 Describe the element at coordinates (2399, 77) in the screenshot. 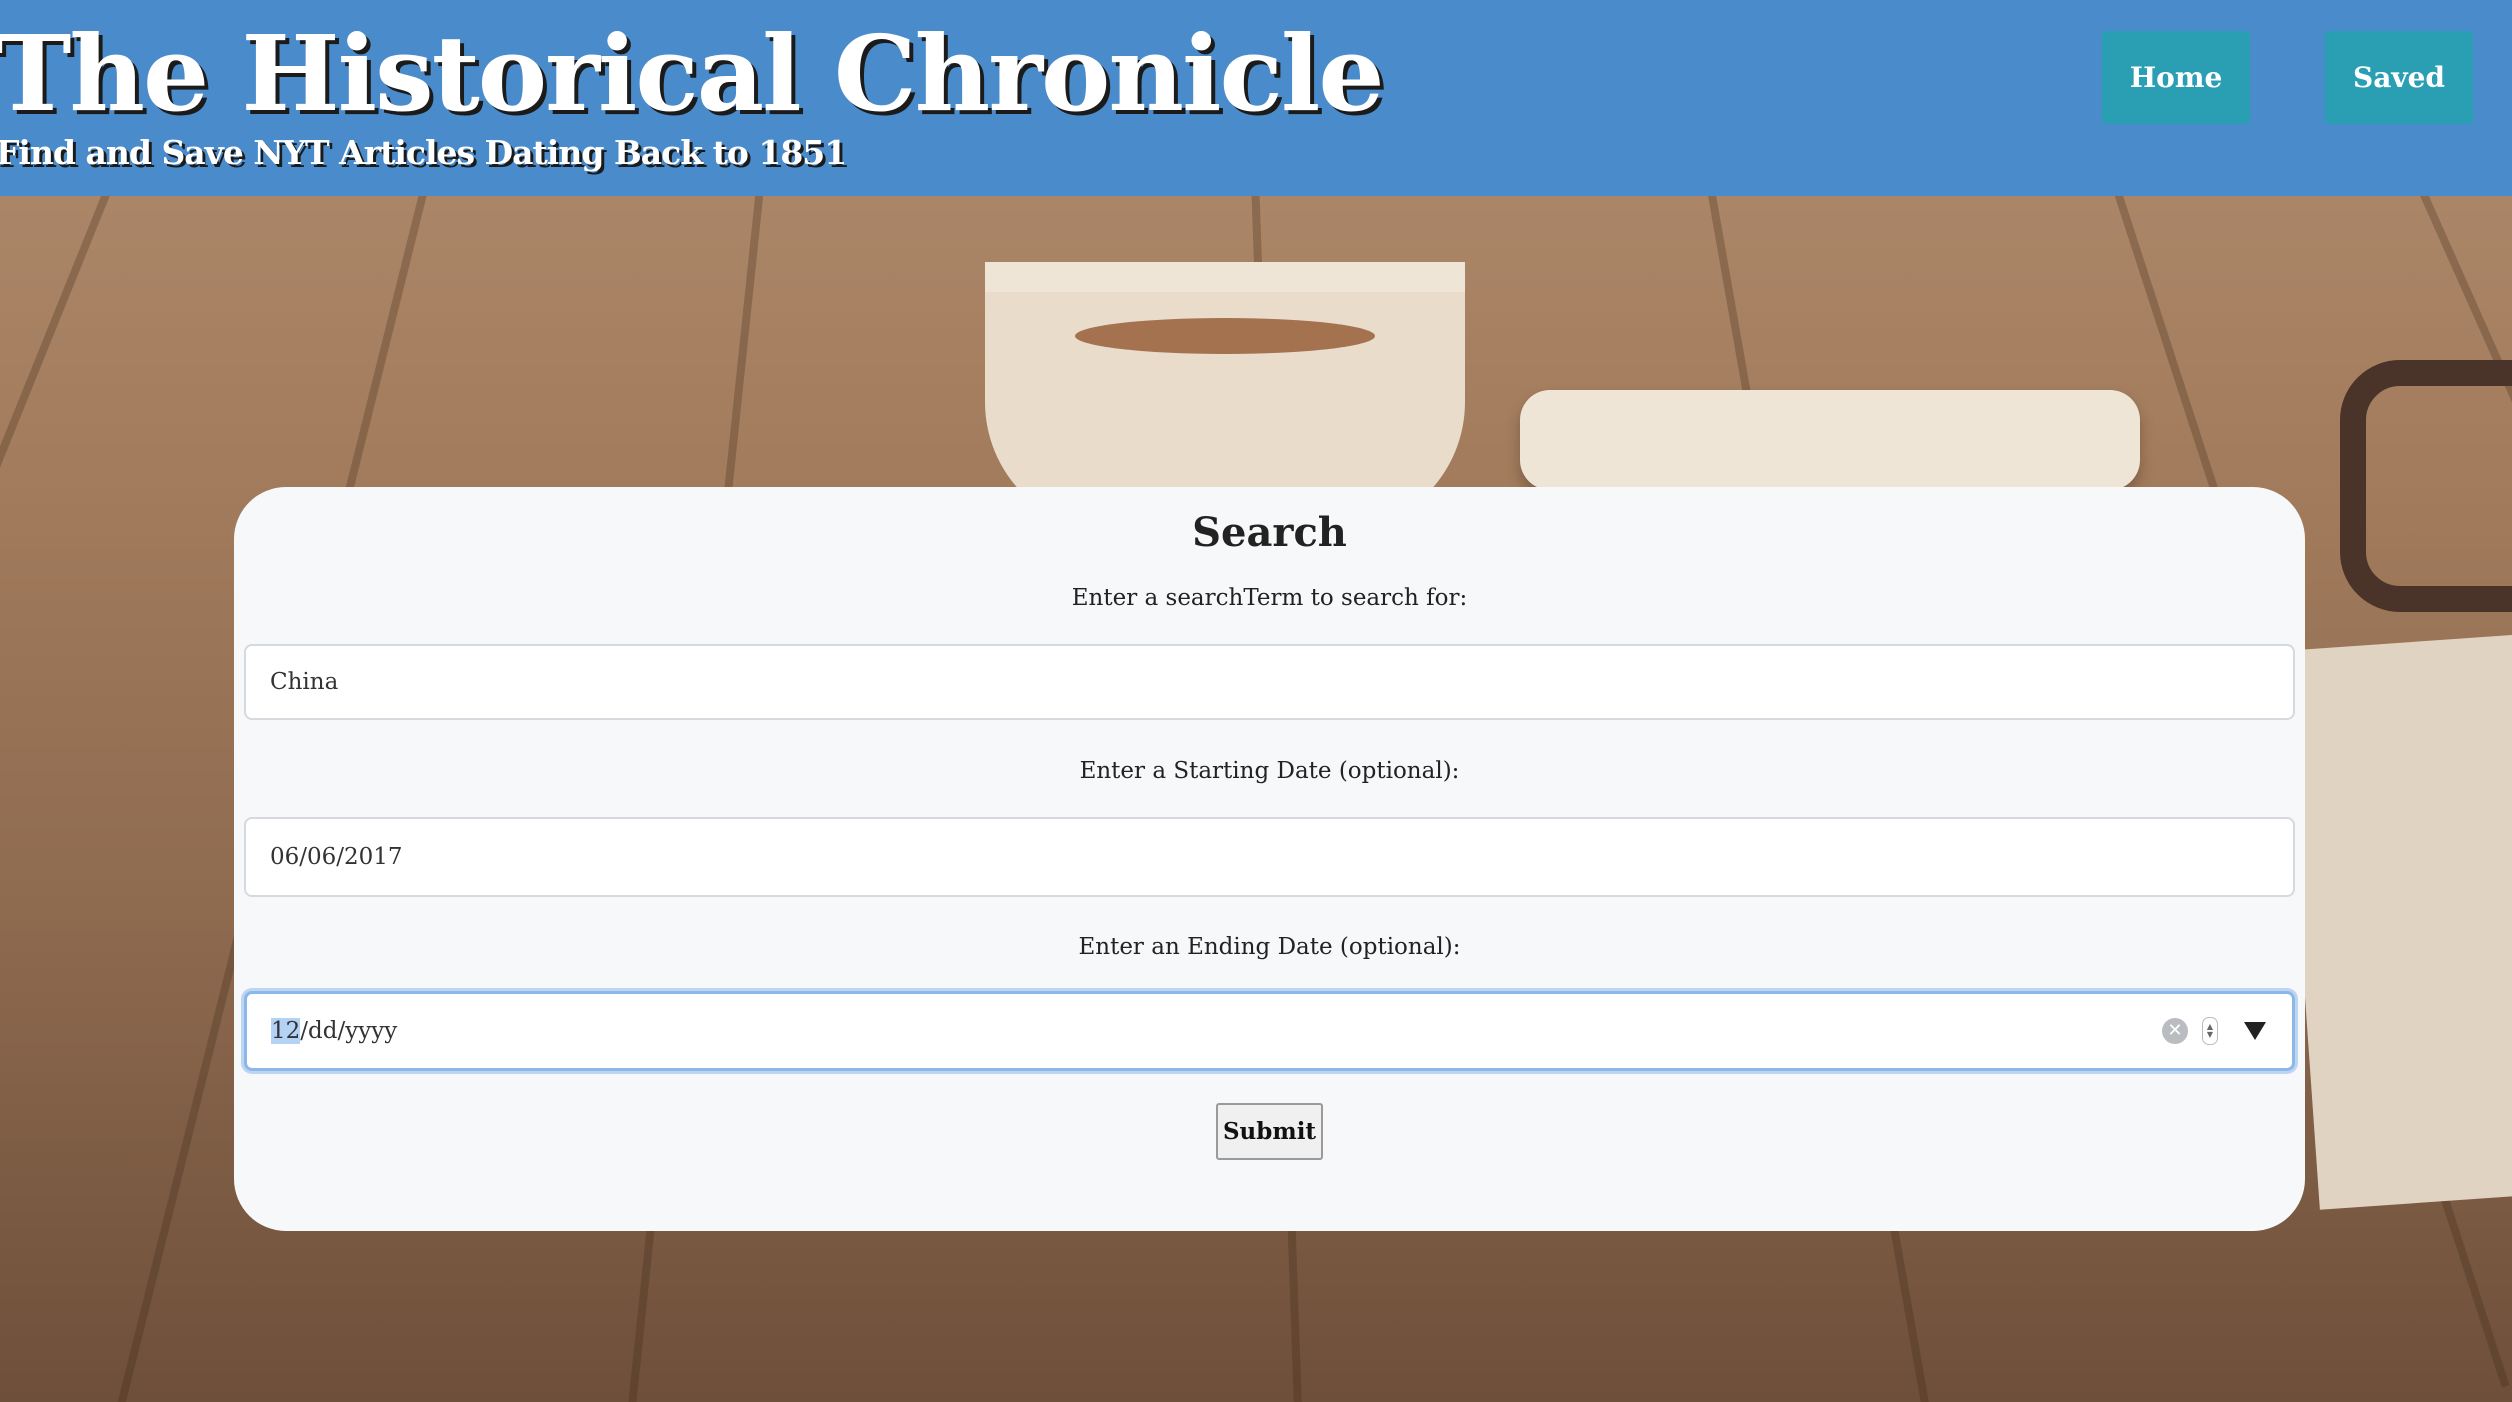

I see `saved-button: Saved` at that location.